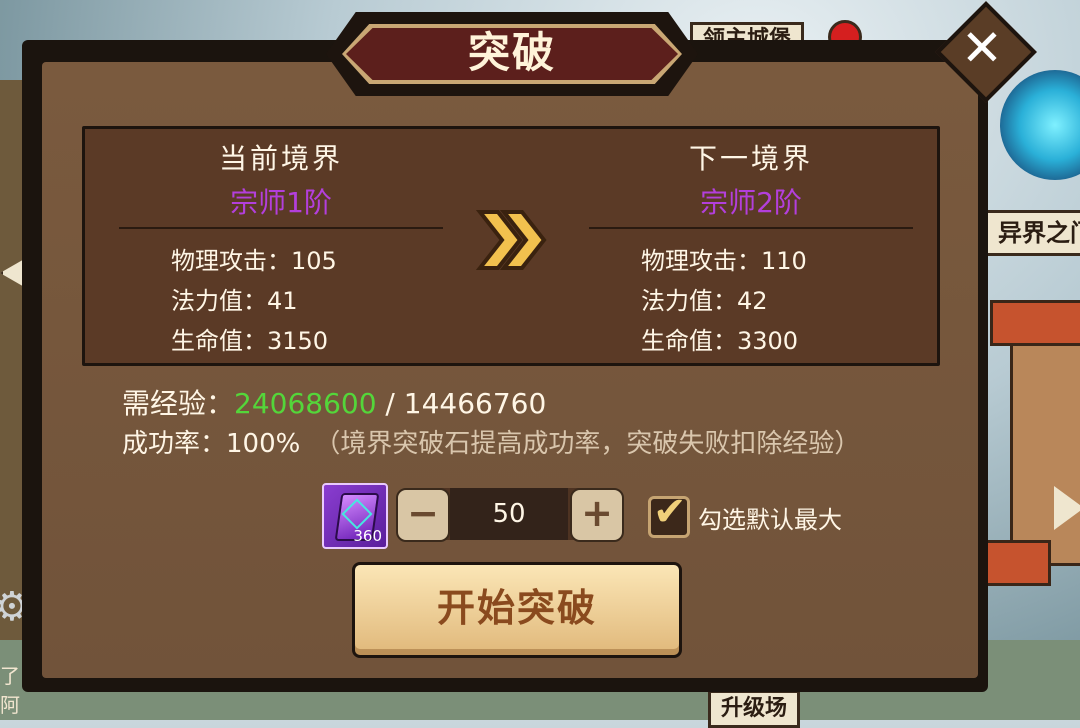 This screenshot has width=1080, height=728. I want to click on success-rate-line: 成功率：100% （境界突破石提高成功率，突破失败扣除经验）, so click(491, 441).